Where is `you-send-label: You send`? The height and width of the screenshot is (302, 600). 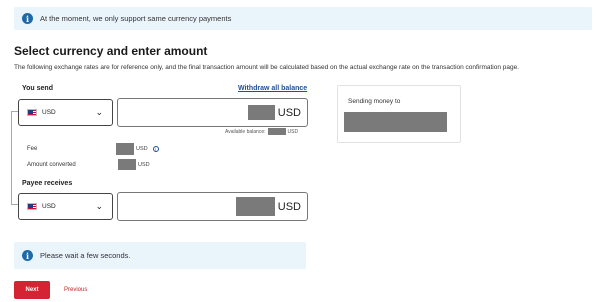
you-send-label: You send is located at coordinates (37, 88).